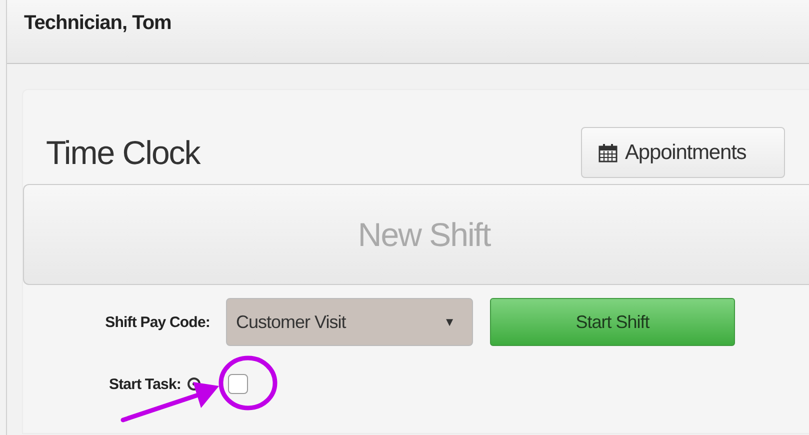  What do you see at coordinates (608, 152) in the screenshot?
I see `calendar-icon` at bounding box center [608, 152].